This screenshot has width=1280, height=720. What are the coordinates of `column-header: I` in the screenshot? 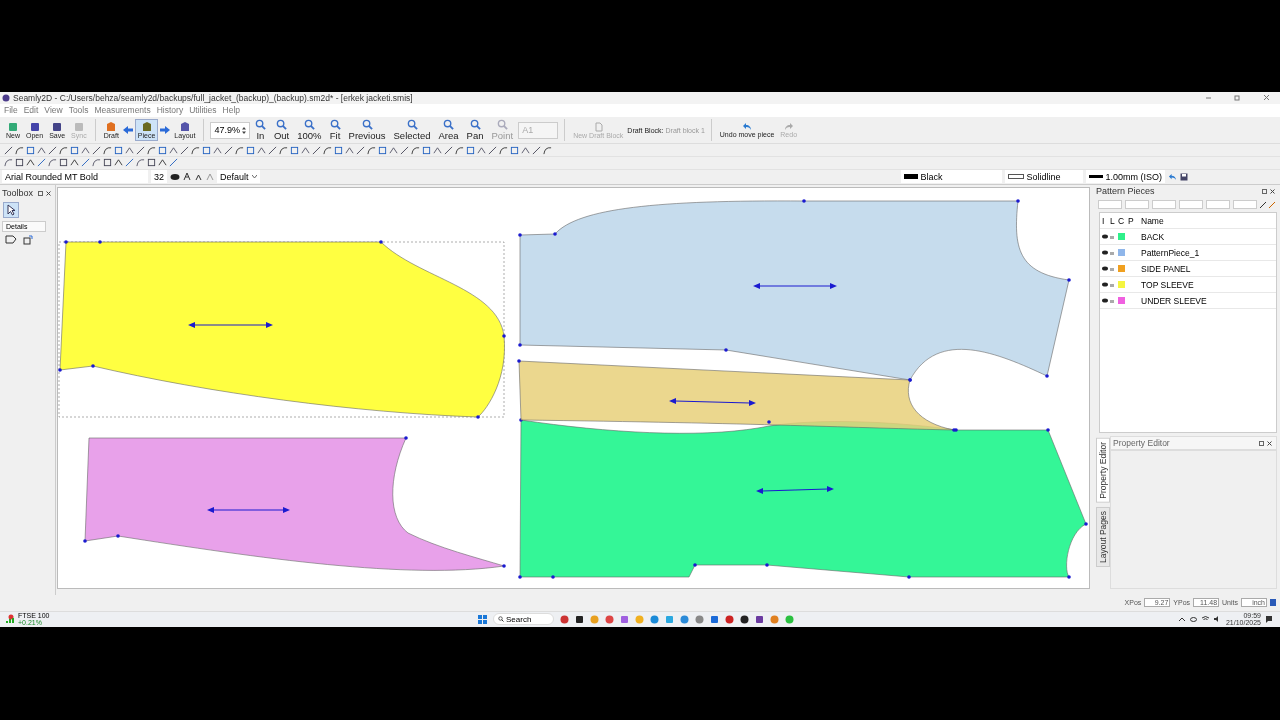 It's located at (1104, 220).